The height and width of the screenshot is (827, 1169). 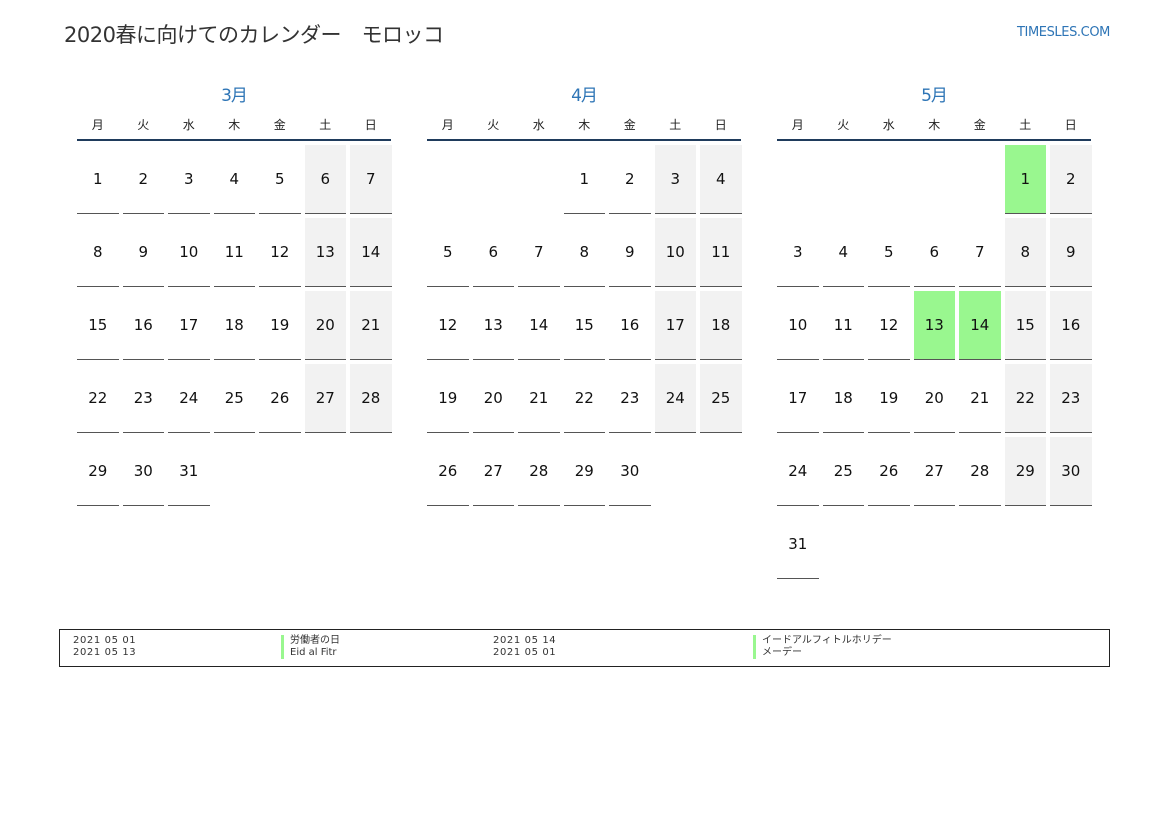 I want to click on brand-link: TIMESLES.COM, so click(x=1063, y=32).